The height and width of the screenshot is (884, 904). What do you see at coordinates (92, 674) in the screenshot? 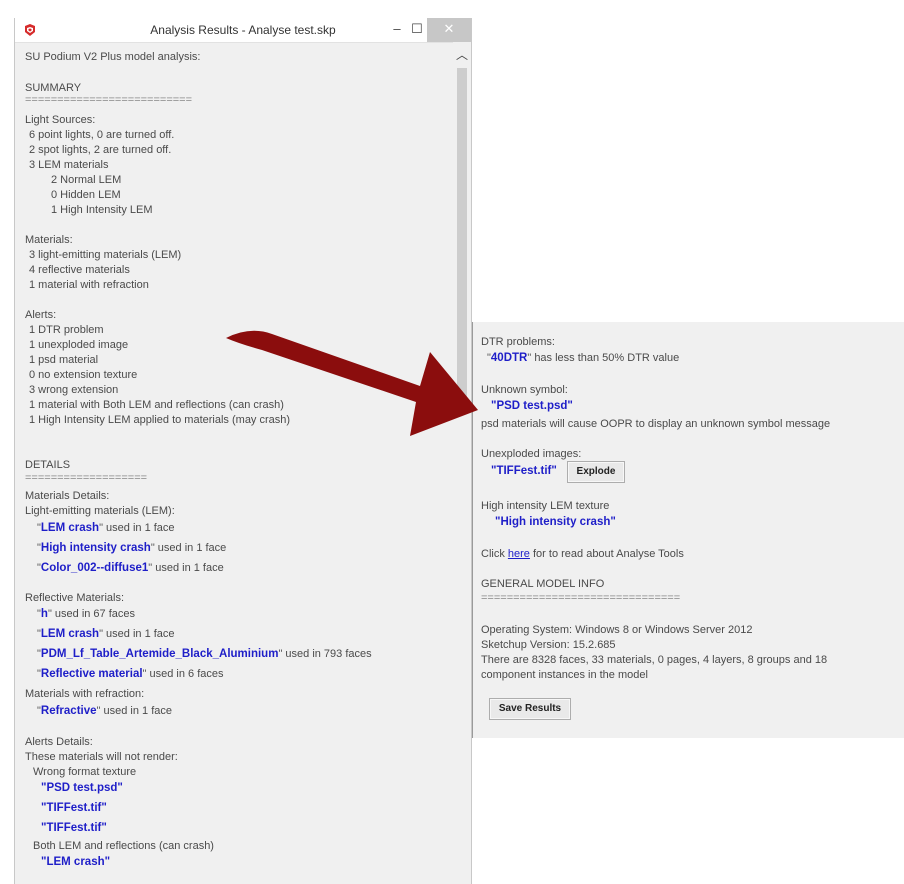
I see `material-link: Reflective material` at bounding box center [92, 674].